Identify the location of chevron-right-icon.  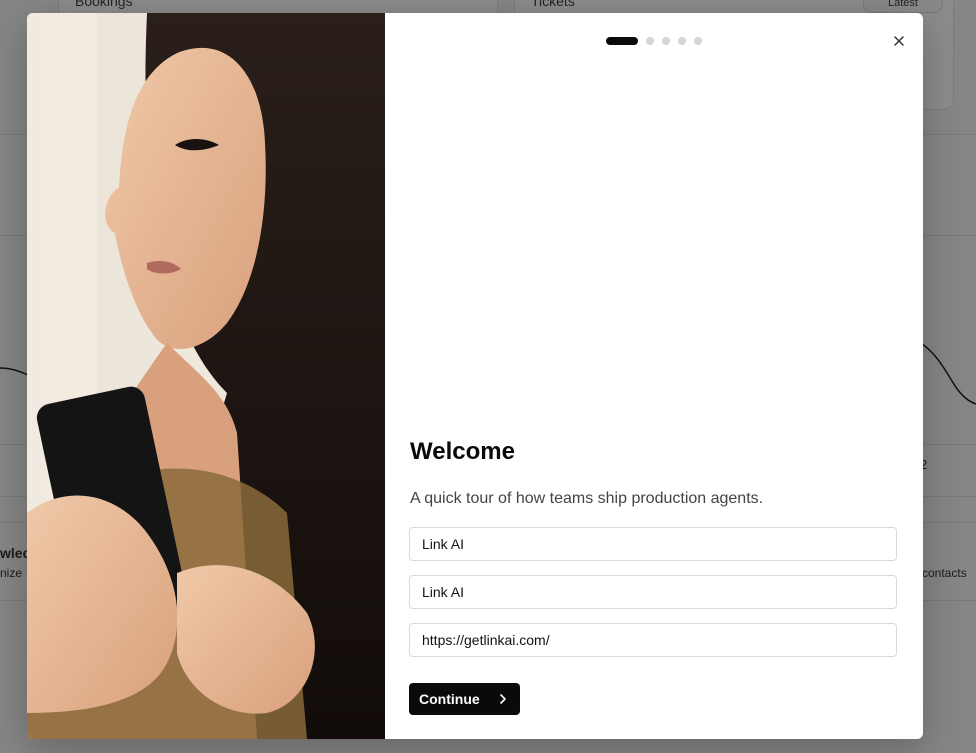
(503, 699).